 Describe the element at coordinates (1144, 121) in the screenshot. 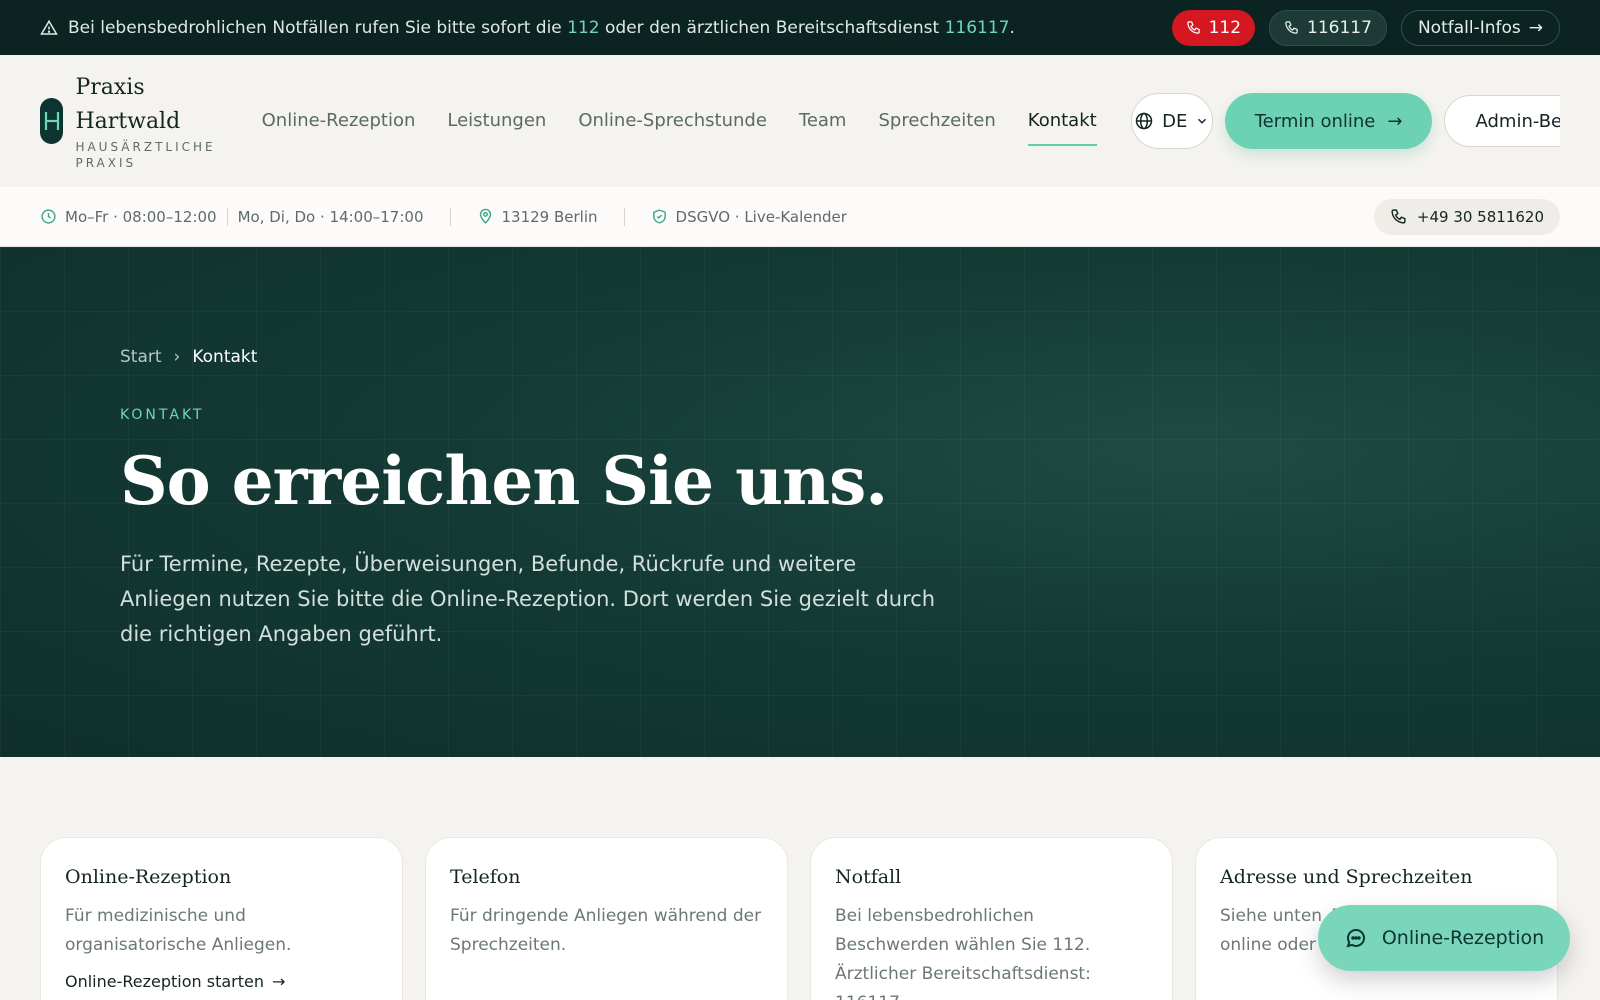

I see `globe-icon` at that location.